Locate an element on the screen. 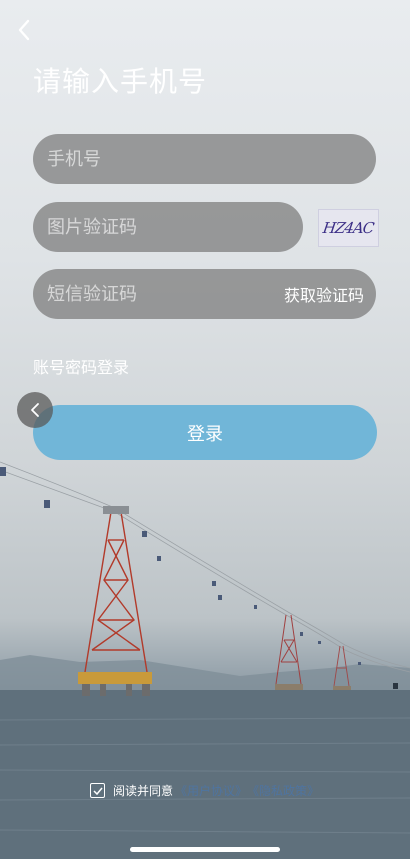  captcha-text: HZ4AC is located at coordinates (348, 228).